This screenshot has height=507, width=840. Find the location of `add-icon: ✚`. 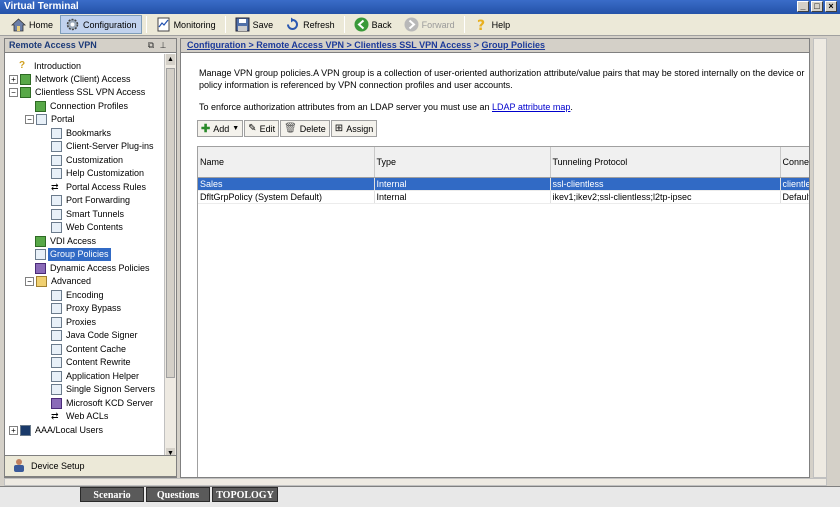

add-icon: ✚ is located at coordinates (206, 129).